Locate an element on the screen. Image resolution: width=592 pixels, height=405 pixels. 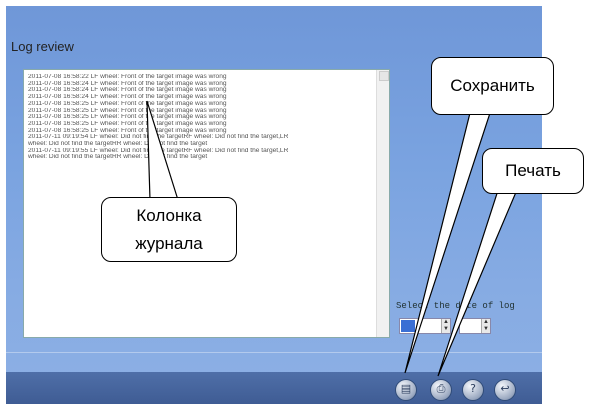
date-from-updown-icon: ▲ ▼ is located at coordinates (445, 326).